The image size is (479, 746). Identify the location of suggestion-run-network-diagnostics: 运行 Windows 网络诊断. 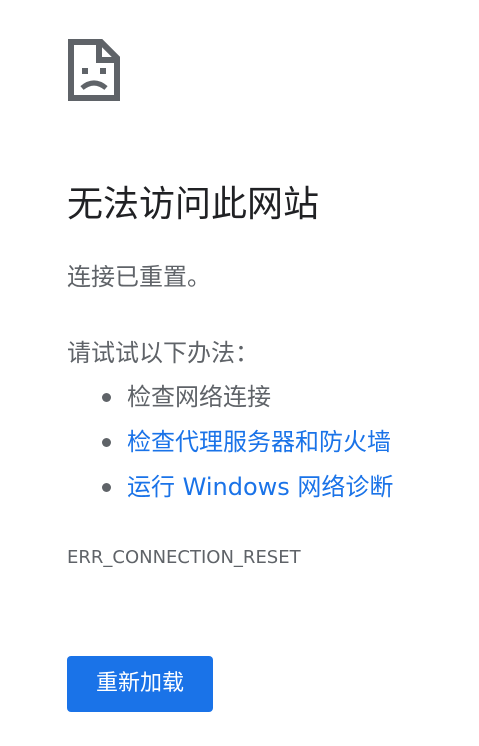
(230, 489).